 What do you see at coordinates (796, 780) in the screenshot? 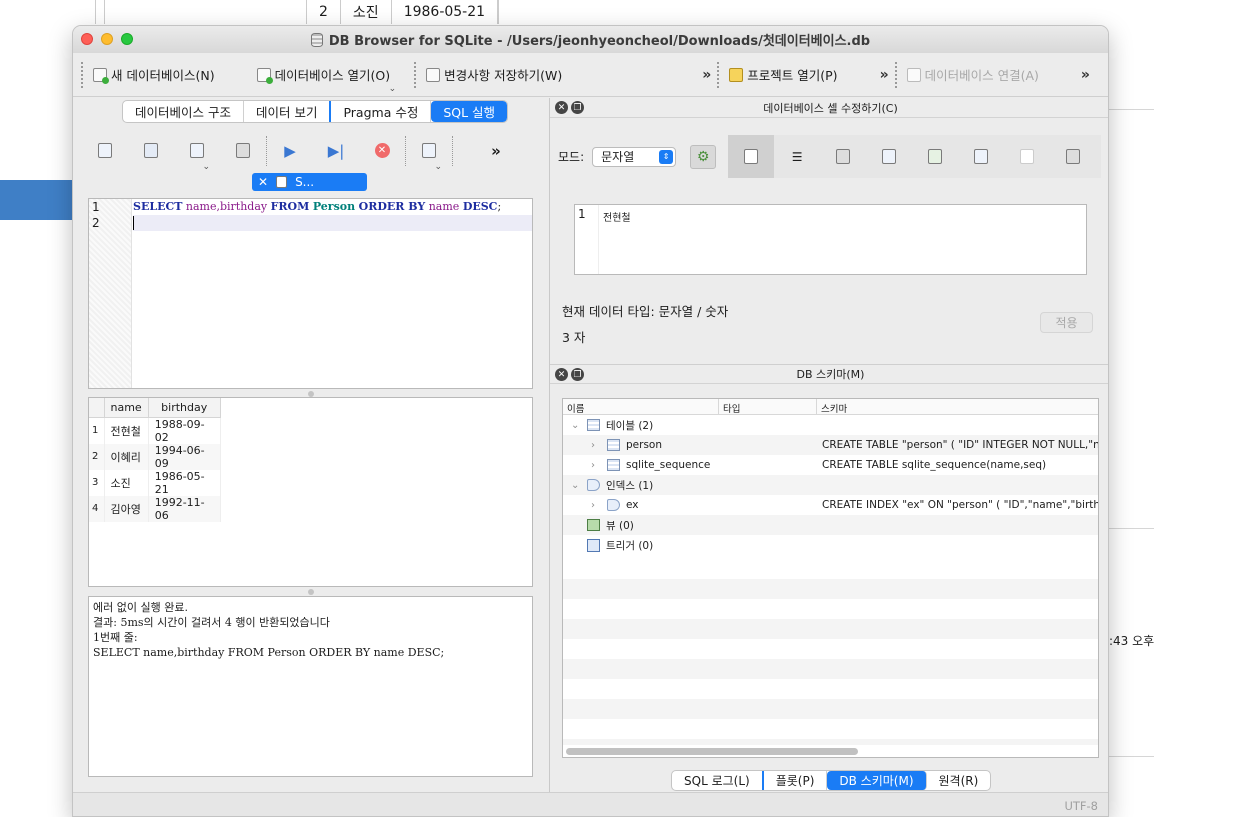
I see `tab-plot: 플롯(P)` at bounding box center [796, 780].